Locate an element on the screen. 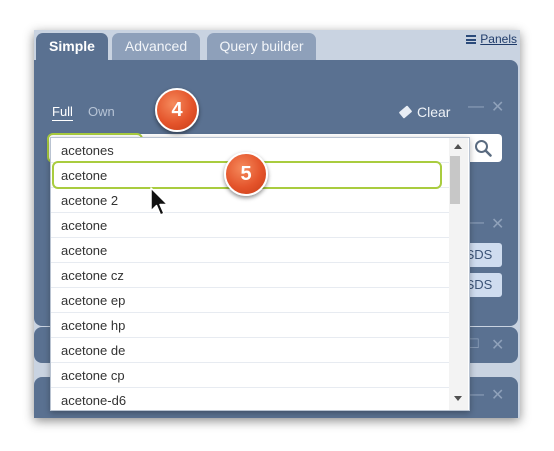 This screenshot has height=451, width=554. mode-own: Own is located at coordinates (101, 112).